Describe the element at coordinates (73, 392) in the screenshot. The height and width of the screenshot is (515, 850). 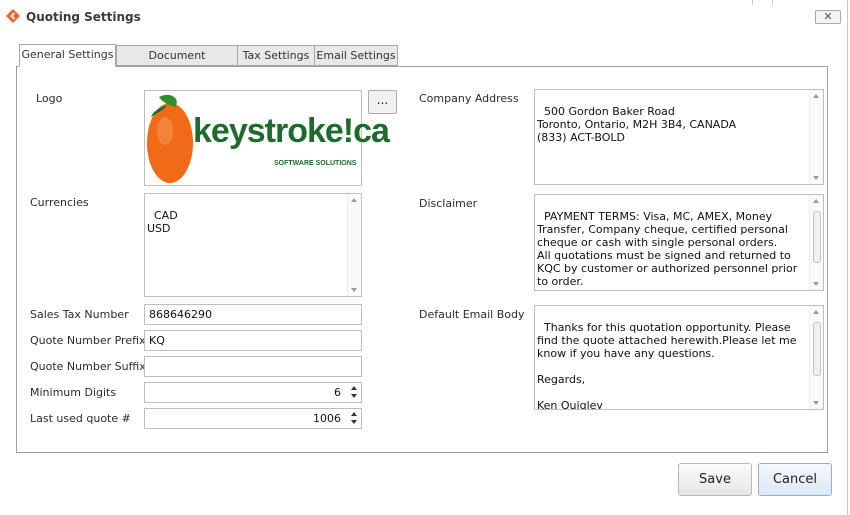
I see `min-digits-label: Minimum Digits` at that location.